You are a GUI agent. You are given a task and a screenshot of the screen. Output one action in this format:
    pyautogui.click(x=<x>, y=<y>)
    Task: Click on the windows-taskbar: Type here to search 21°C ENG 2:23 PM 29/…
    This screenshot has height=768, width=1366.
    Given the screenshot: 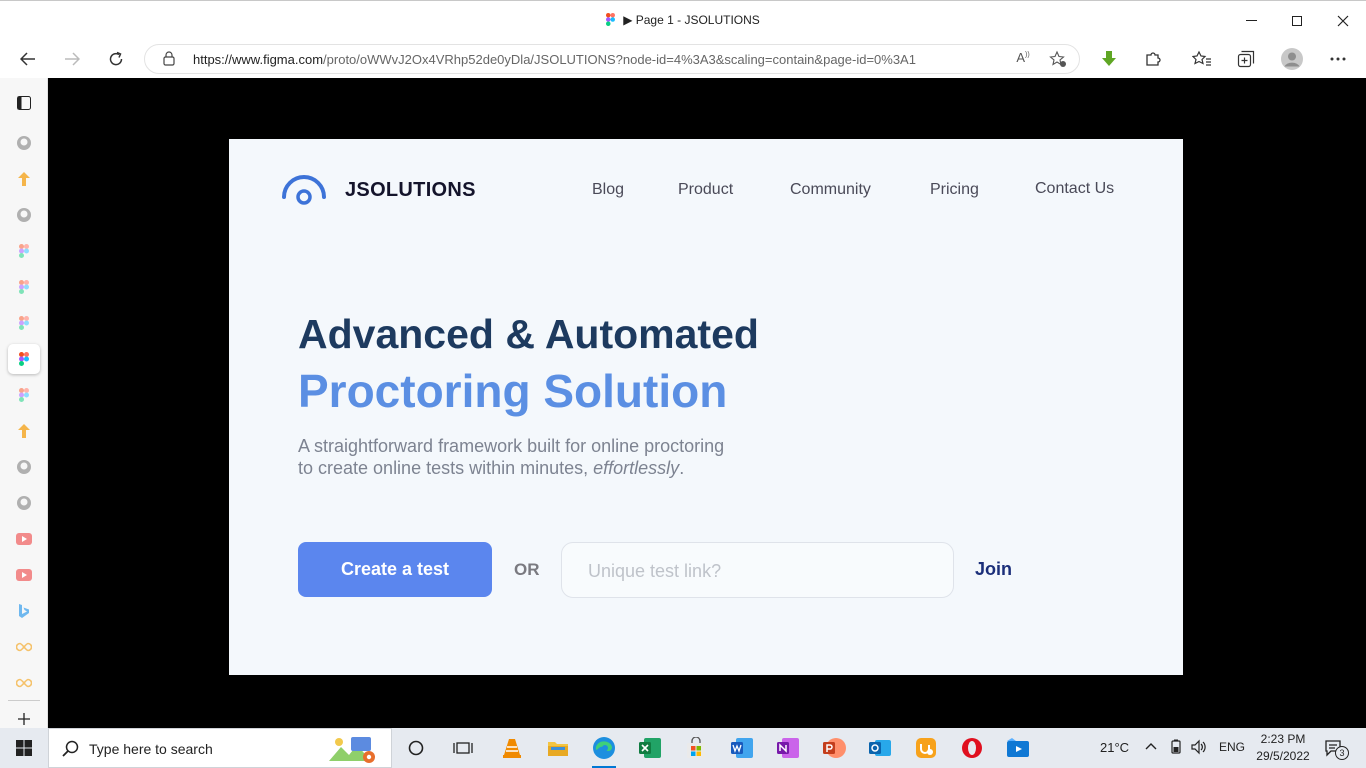 What is the action you would take?
    pyautogui.click(x=683, y=748)
    